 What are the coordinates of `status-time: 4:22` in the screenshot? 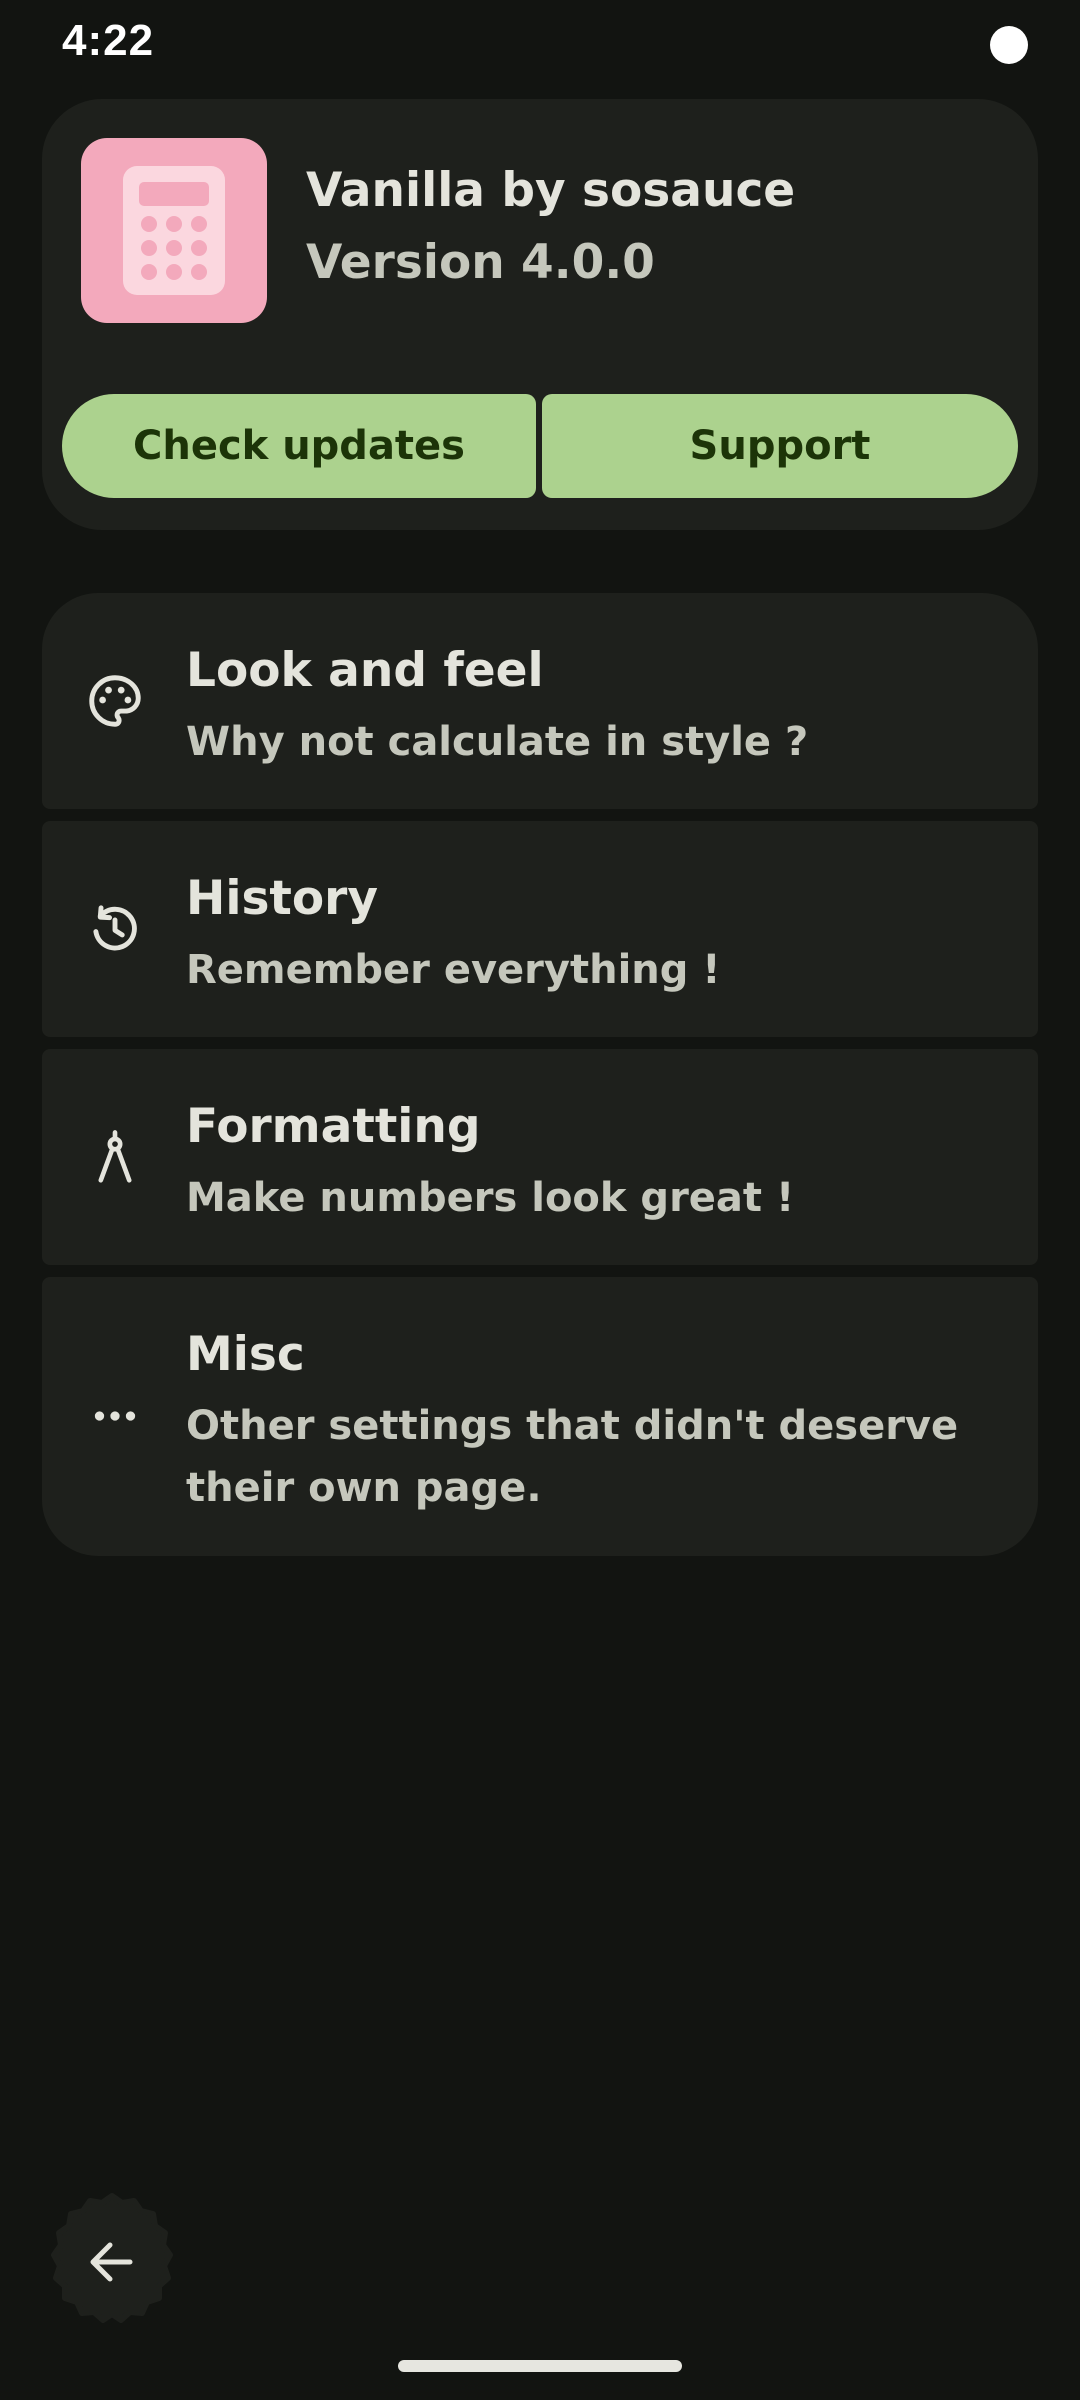 It's located at (108, 40).